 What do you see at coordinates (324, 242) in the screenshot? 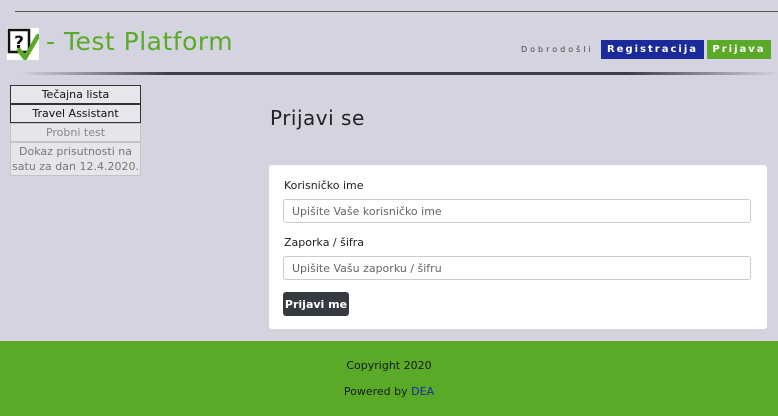
I see `password-label: Zaporka / šifra` at bounding box center [324, 242].